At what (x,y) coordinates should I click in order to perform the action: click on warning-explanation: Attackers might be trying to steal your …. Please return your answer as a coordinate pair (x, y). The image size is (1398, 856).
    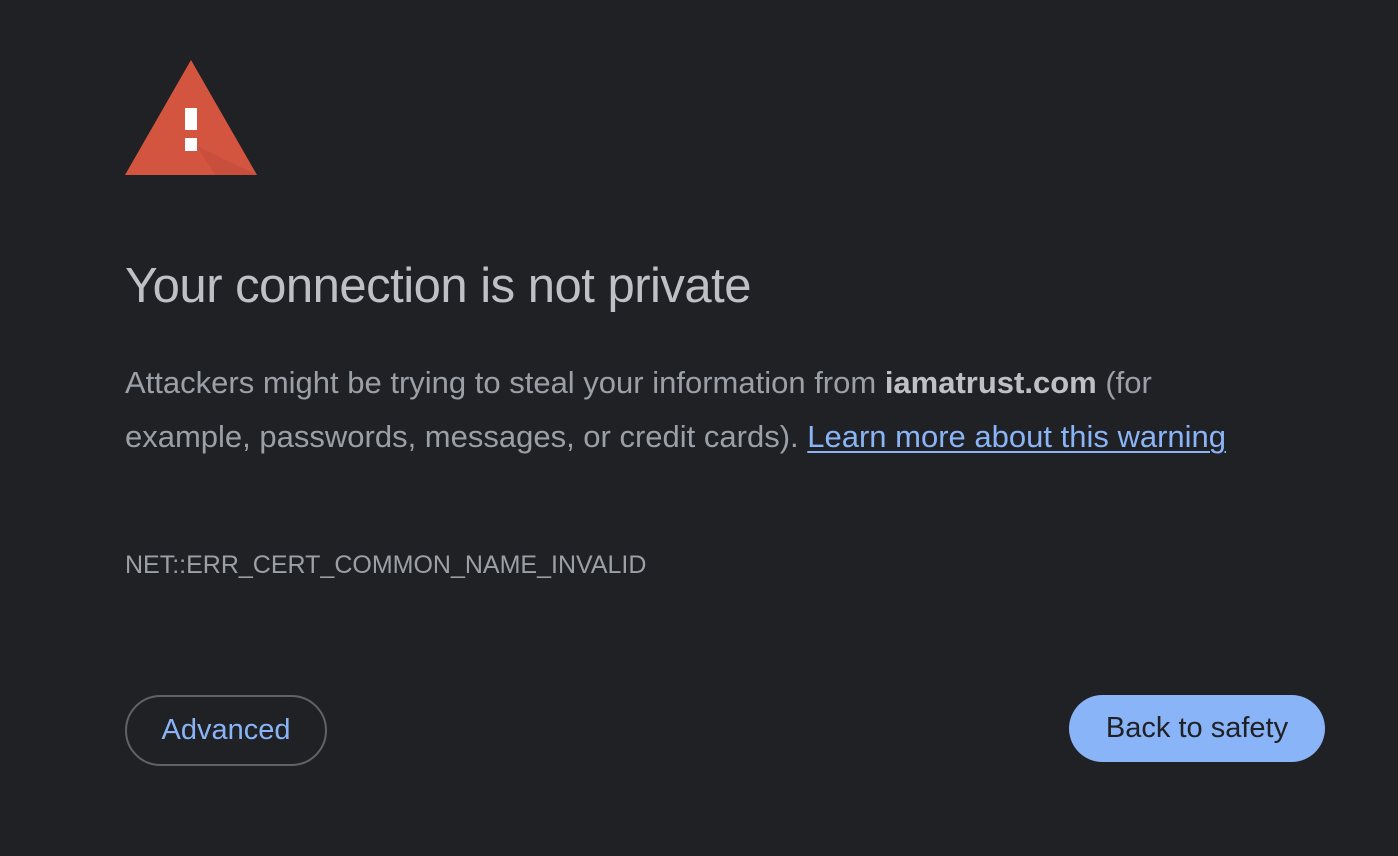
    Looking at the image, I should click on (705, 410).